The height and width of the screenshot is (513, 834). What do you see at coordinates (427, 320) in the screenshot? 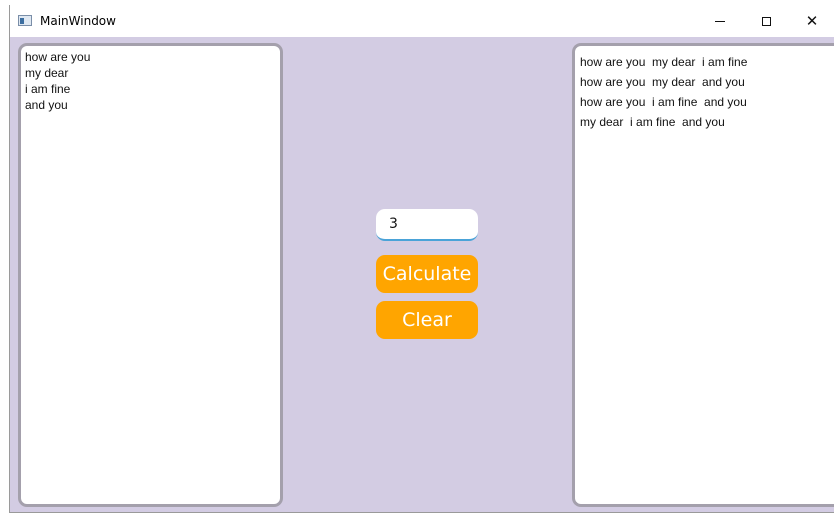
I see `clear-button: Clear` at bounding box center [427, 320].